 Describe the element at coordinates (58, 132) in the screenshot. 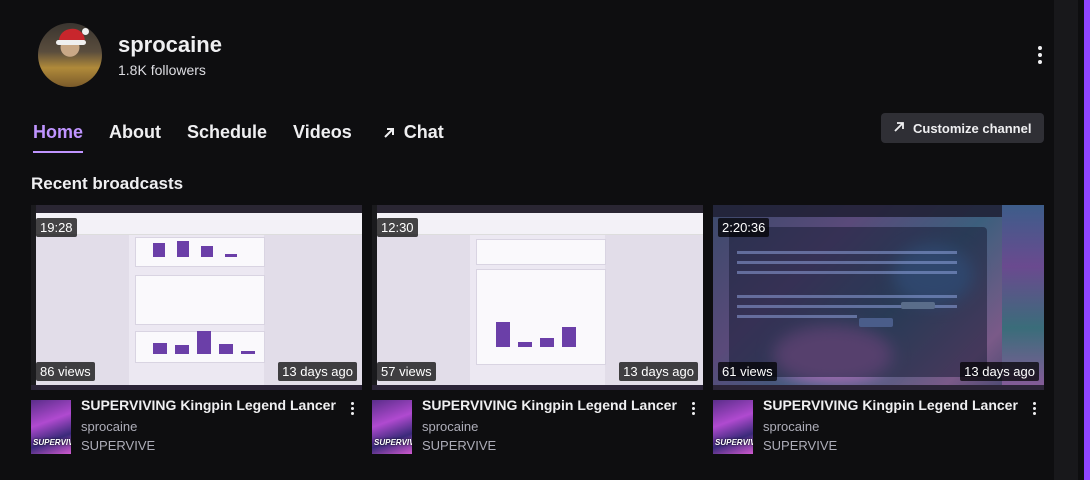

I see `tab-home-label: Home` at that location.